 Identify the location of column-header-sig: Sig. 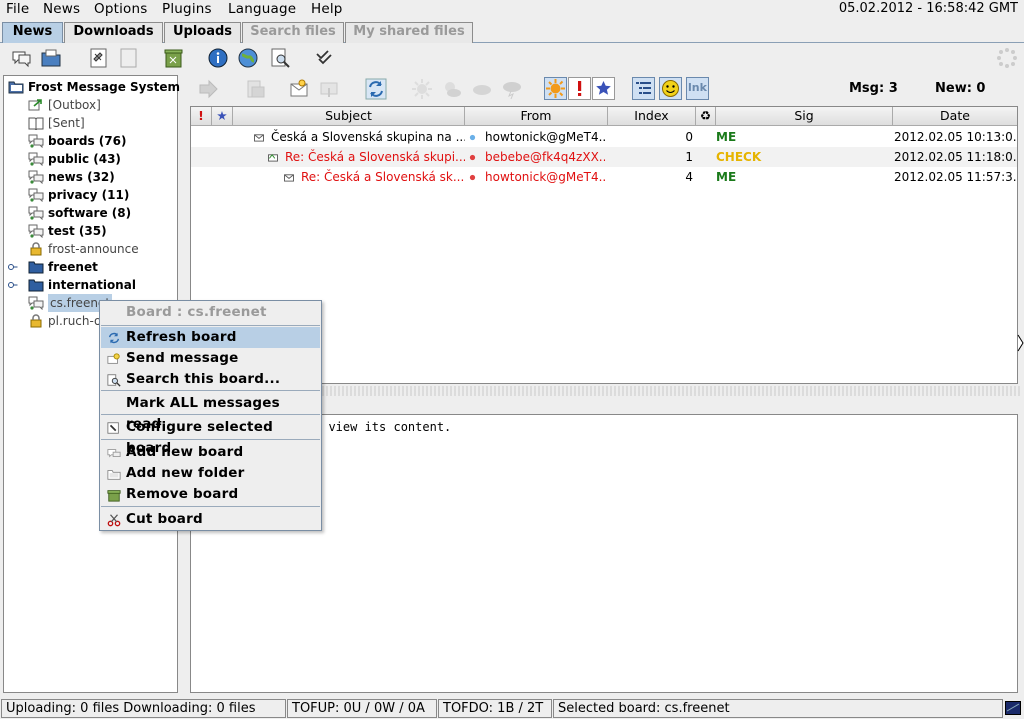
(804, 116).